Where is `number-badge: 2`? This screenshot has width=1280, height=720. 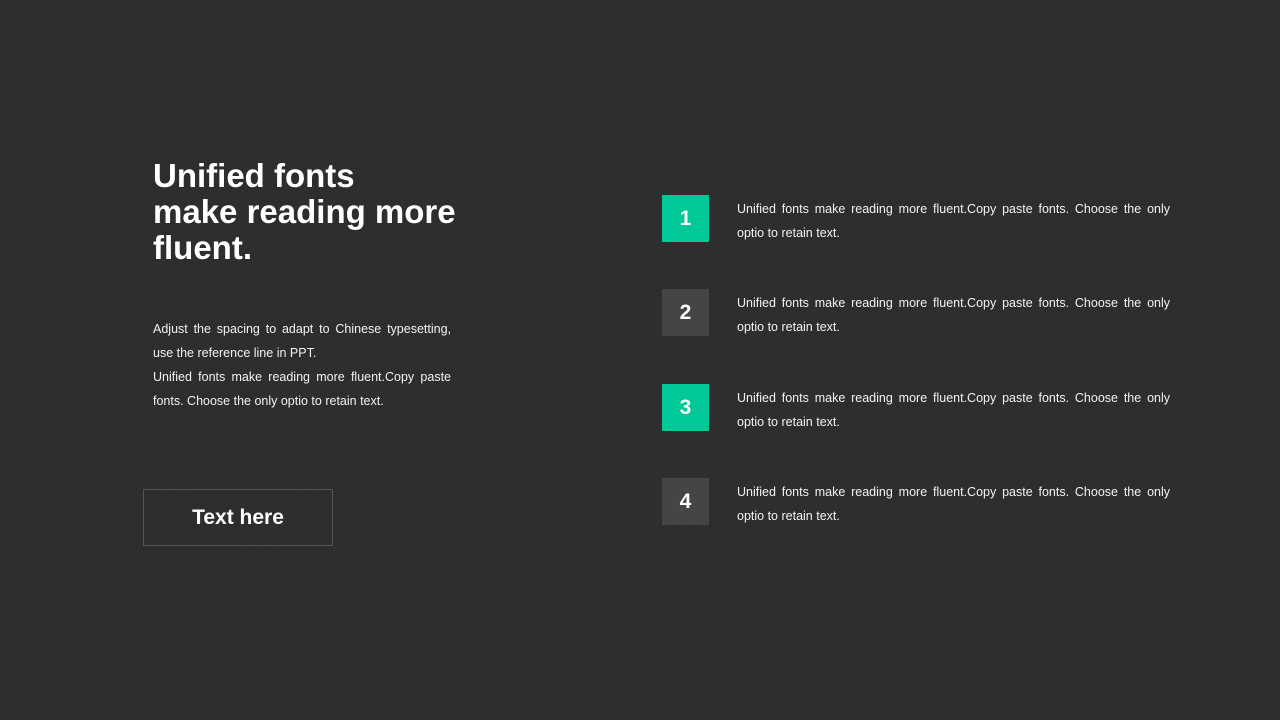 number-badge: 2 is located at coordinates (685, 312).